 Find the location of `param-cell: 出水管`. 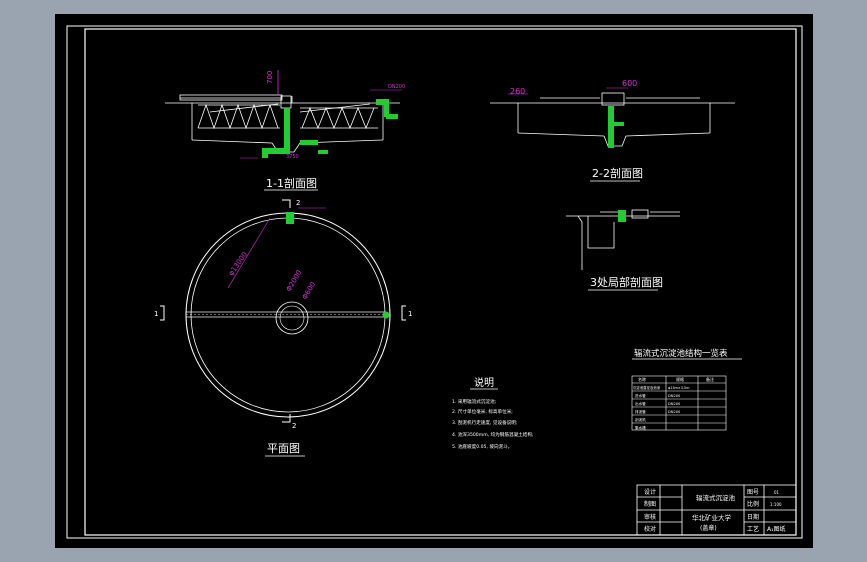

param-cell: 出水管 is located at coordinates (640, 403).